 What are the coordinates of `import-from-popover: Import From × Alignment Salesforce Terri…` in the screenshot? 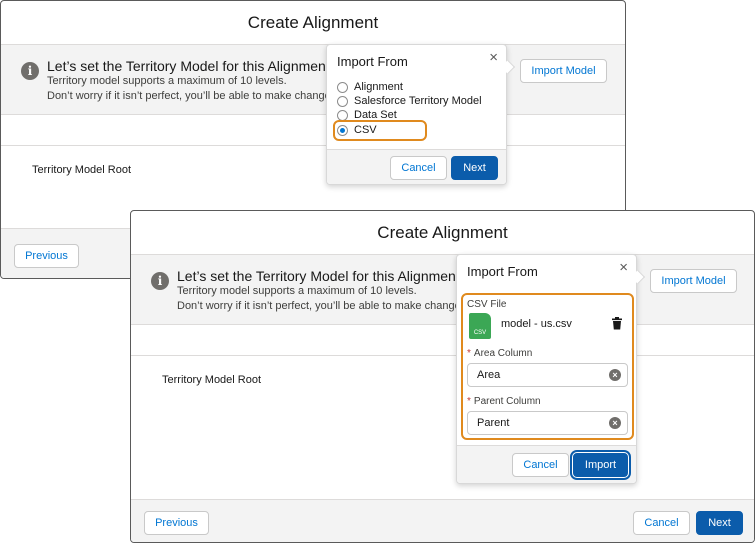 It's located at (421, 114).